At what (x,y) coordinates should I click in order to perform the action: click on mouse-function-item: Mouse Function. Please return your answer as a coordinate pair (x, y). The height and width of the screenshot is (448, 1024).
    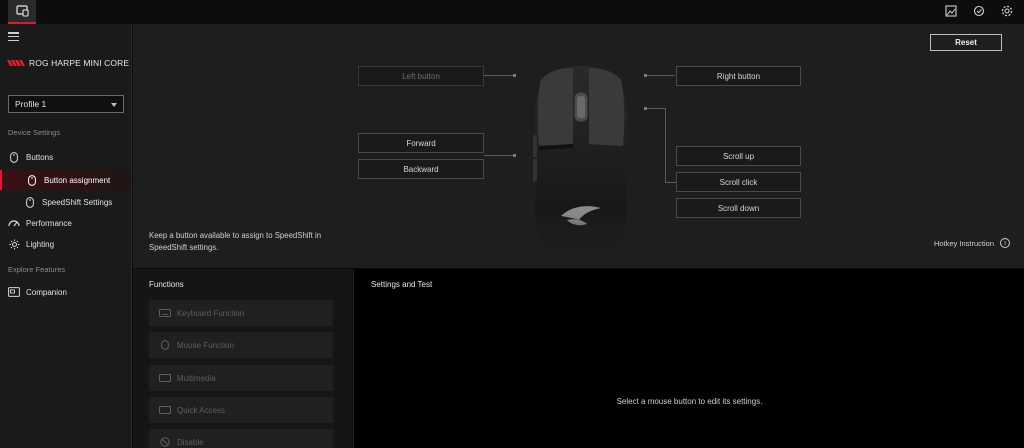
    Looking at the image, I should click on (241, 345).